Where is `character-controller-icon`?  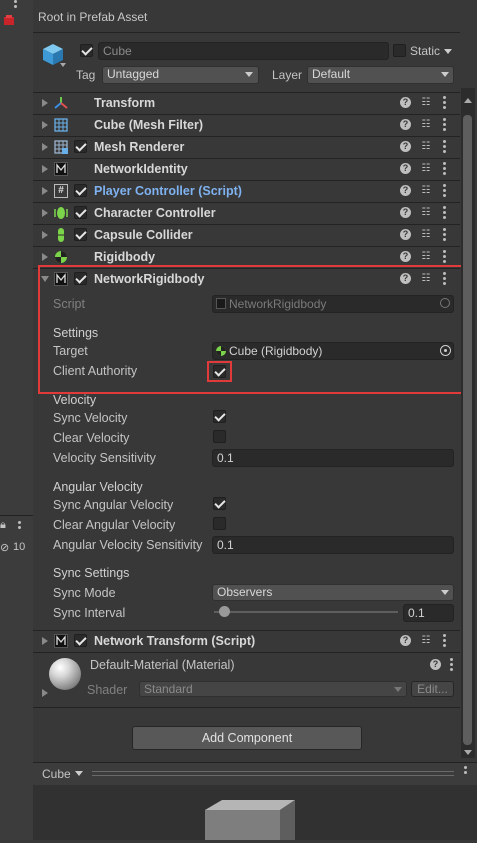 character-controller-icon is located at coordinates (61, 213).